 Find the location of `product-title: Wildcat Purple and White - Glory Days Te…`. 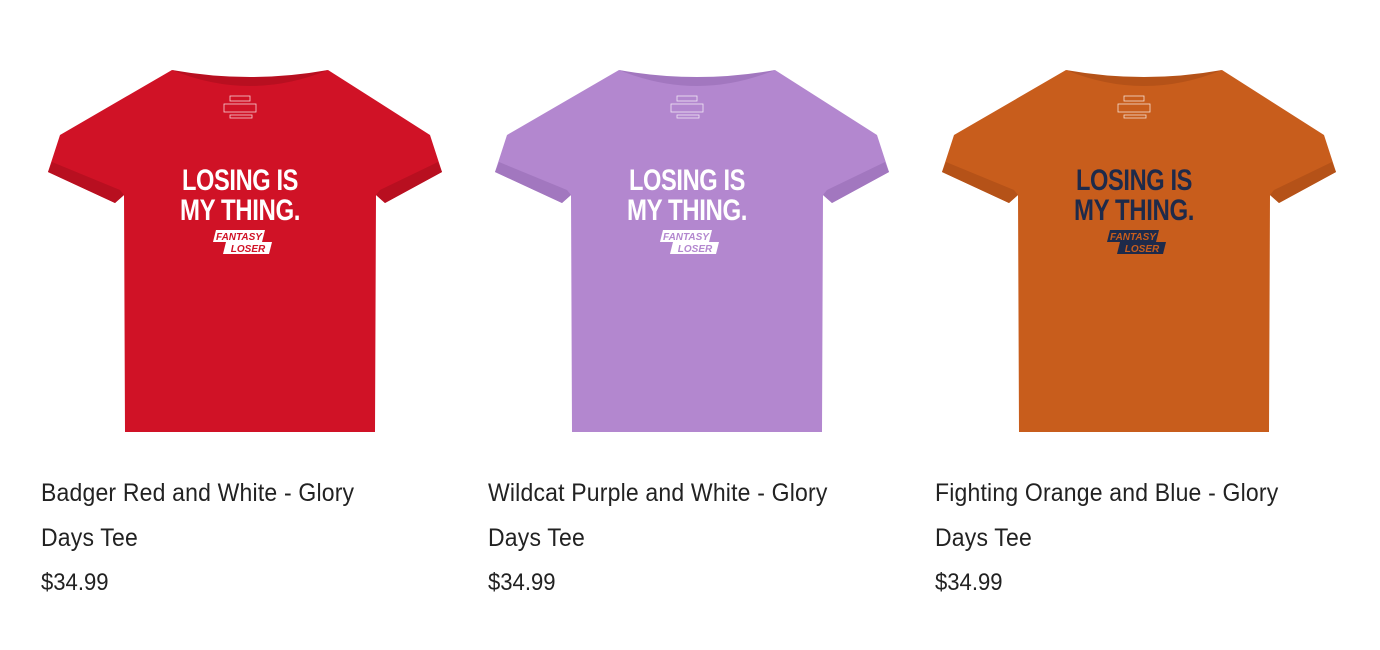

product-title: Wildcat Purple and White - Glory Days Te… is located at coordinates (672, 516).